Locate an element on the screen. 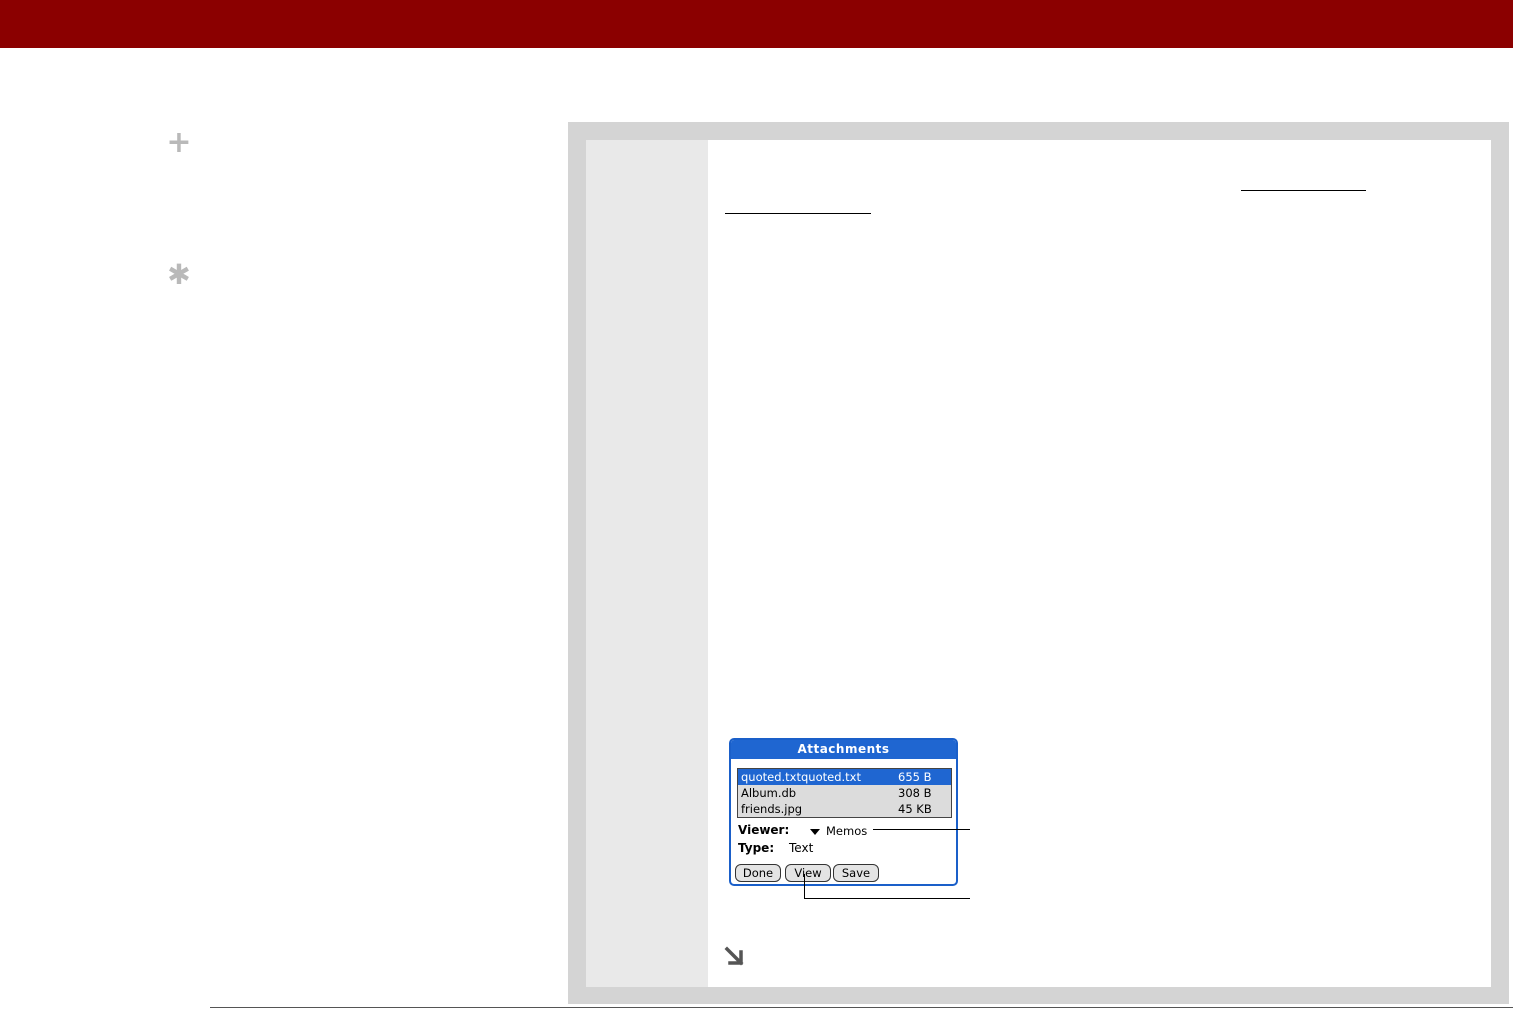 This screenshot has width=1513, height=1010. view-callout-stem is located at coordinates (804, 886).